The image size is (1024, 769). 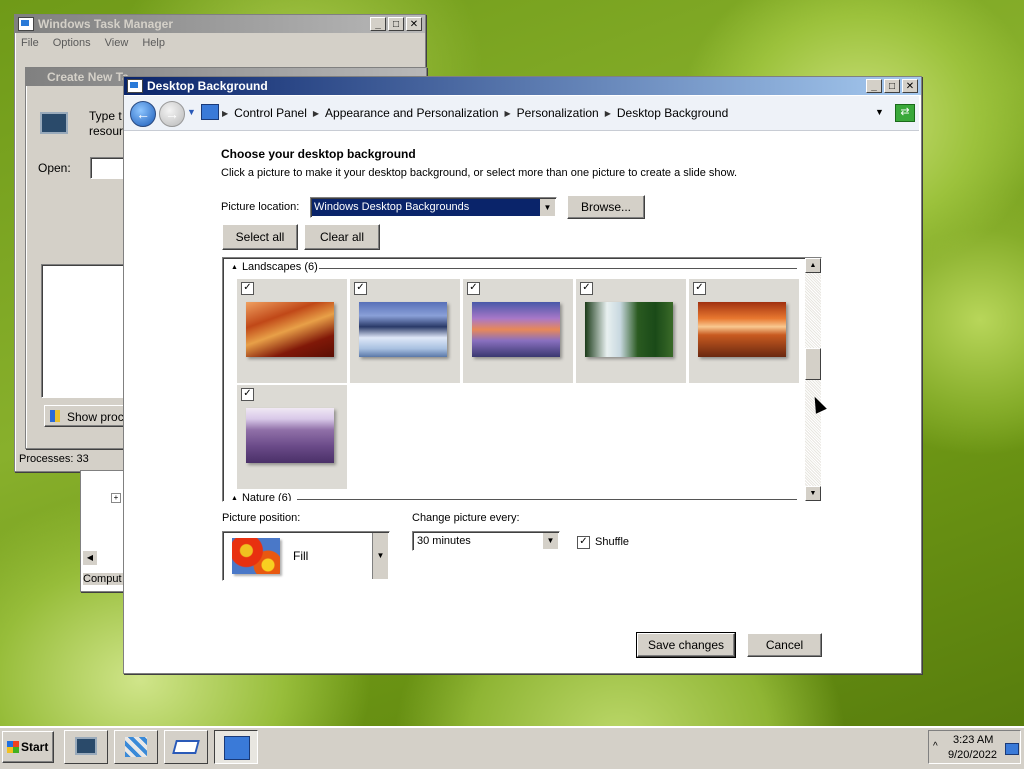 What do you see at coordinates (784, 645) in the screenshot?
I see `cancel-button: Cancel` at bounding box center [784, 645].